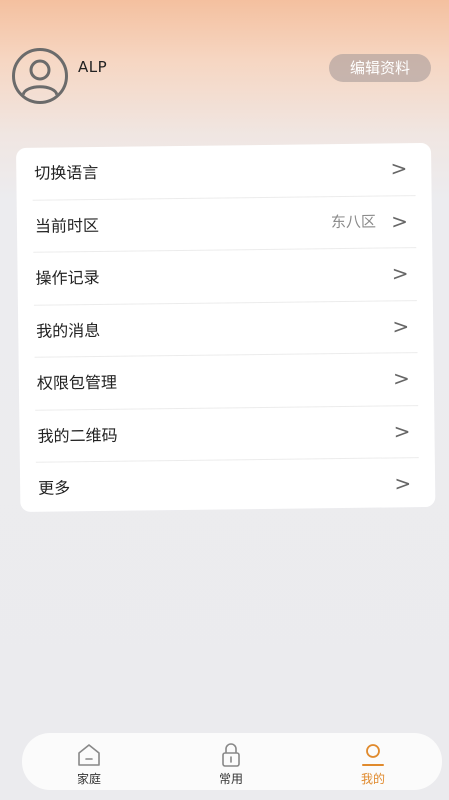 This screenshot has height=800, width=449. I want to click on tab-mine: 我的, so click(373, 761).